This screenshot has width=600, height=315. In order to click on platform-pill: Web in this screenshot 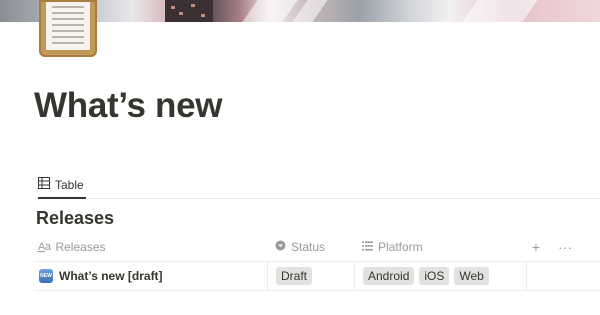, I will do `click(471, 276)`.